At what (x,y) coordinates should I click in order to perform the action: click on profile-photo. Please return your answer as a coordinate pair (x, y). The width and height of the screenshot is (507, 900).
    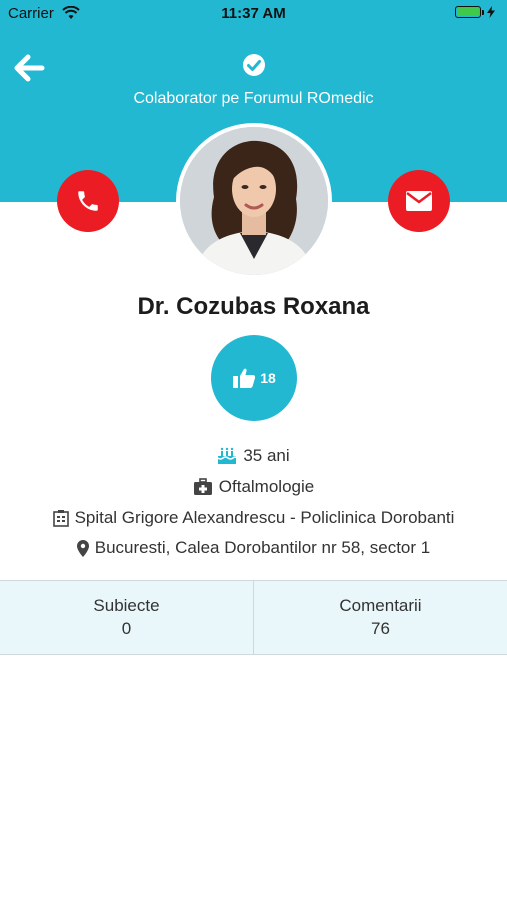
    Looking at the image, I should click on (254, 201).